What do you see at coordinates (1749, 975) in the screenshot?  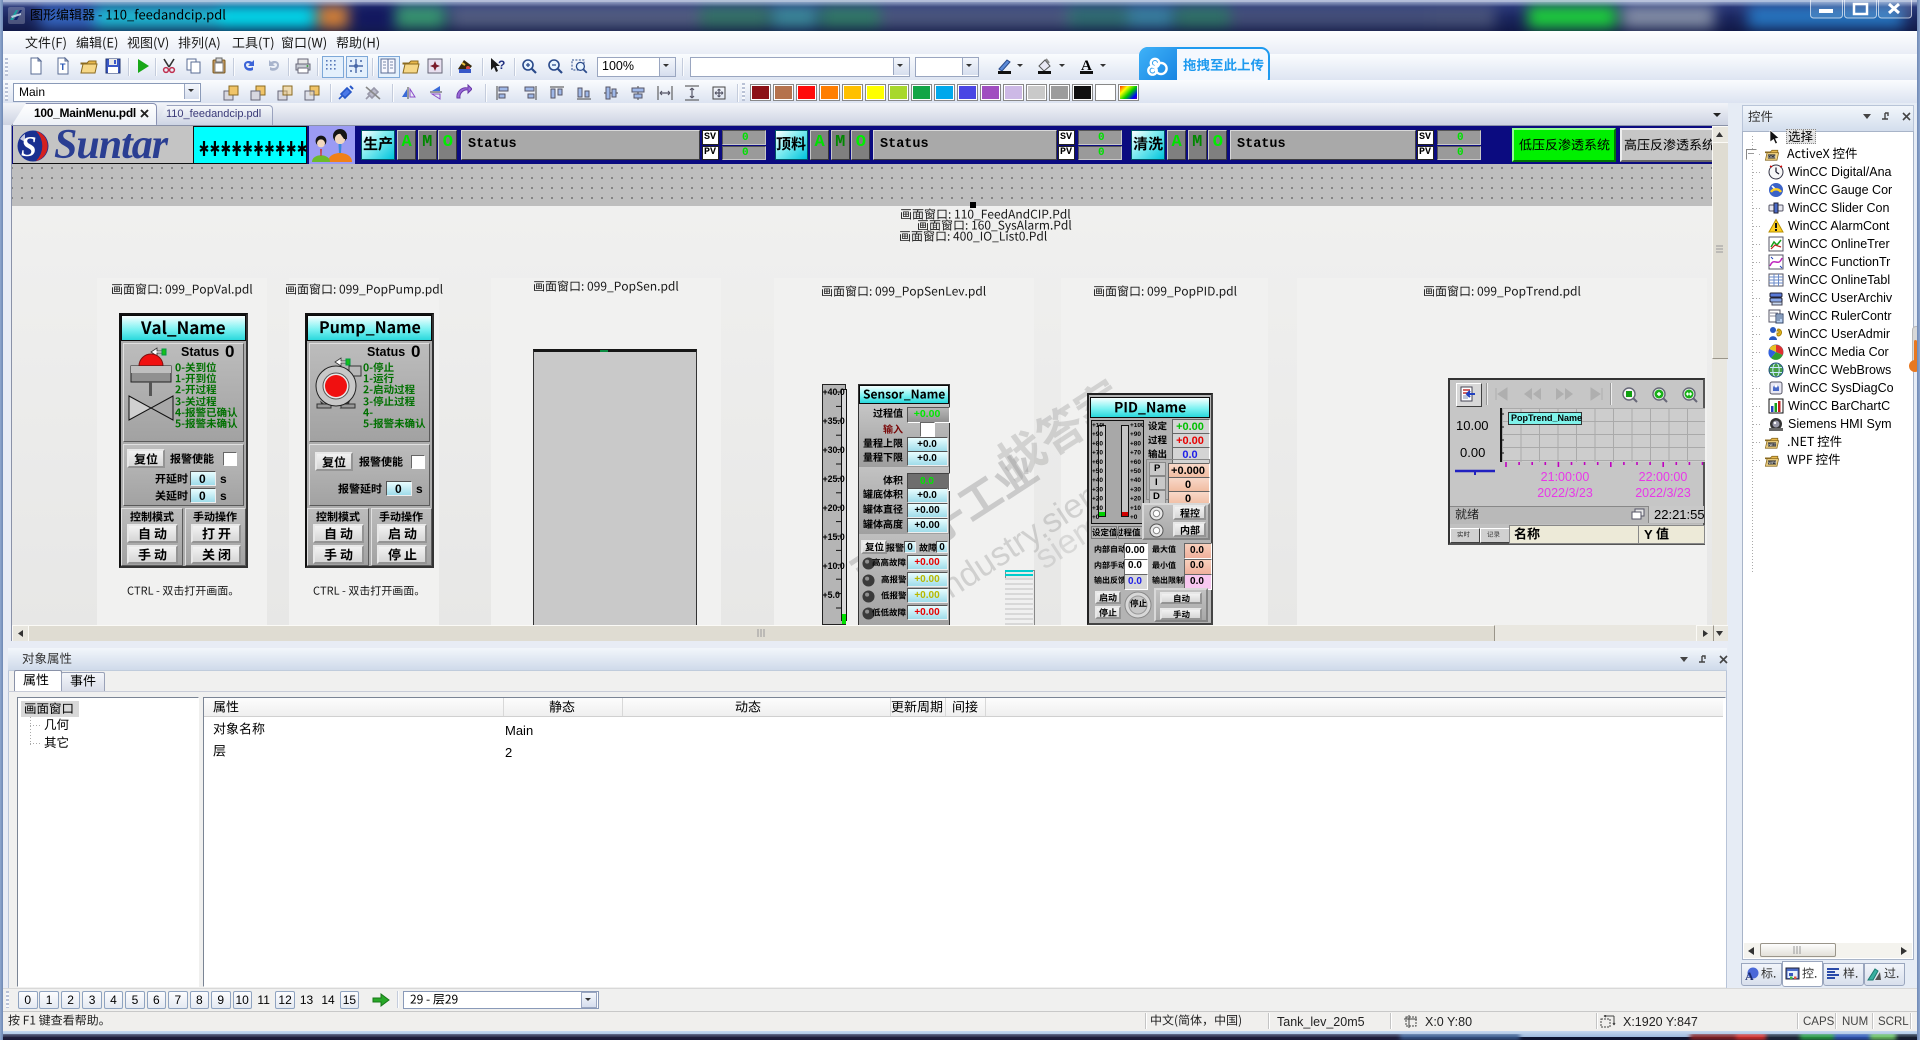 I see `svg-text: A` at bounding box center [1749, 975].